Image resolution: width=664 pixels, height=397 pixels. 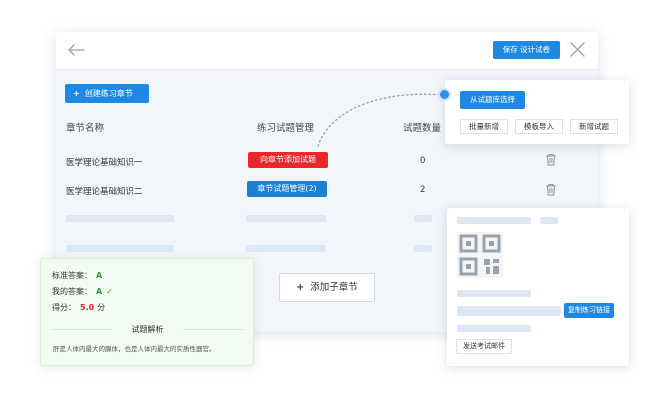 What do you see at coordinates (423, 161) in the screenshot?
I see `question-count: 0` at bounding box center [423, 161].